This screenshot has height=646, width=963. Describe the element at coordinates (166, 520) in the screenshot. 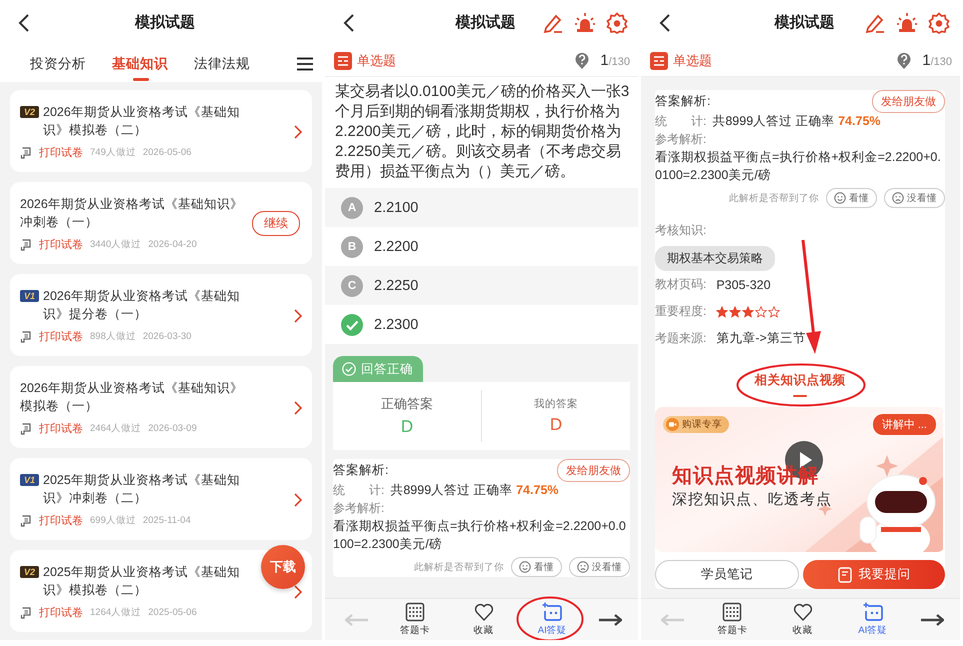

I see `paper-date: 2025-11-04` at that location.